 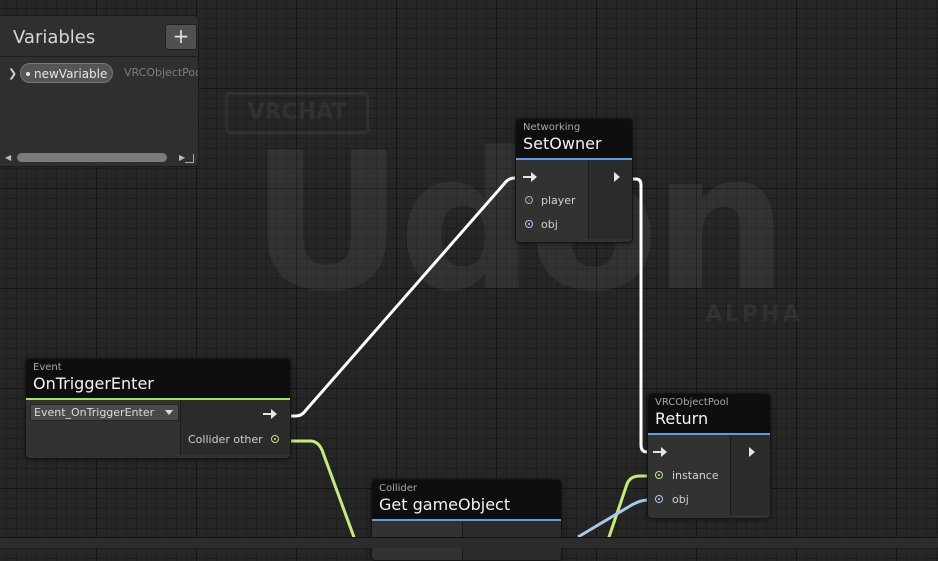 I want to click on node-header: Collider Get gameObject, so click(x=466, y=500).